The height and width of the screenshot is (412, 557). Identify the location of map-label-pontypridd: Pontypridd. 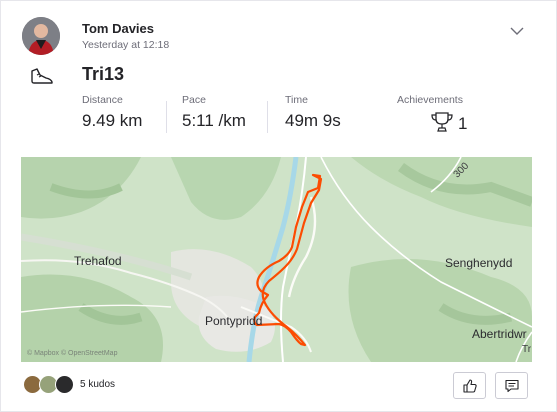
(234, 321).